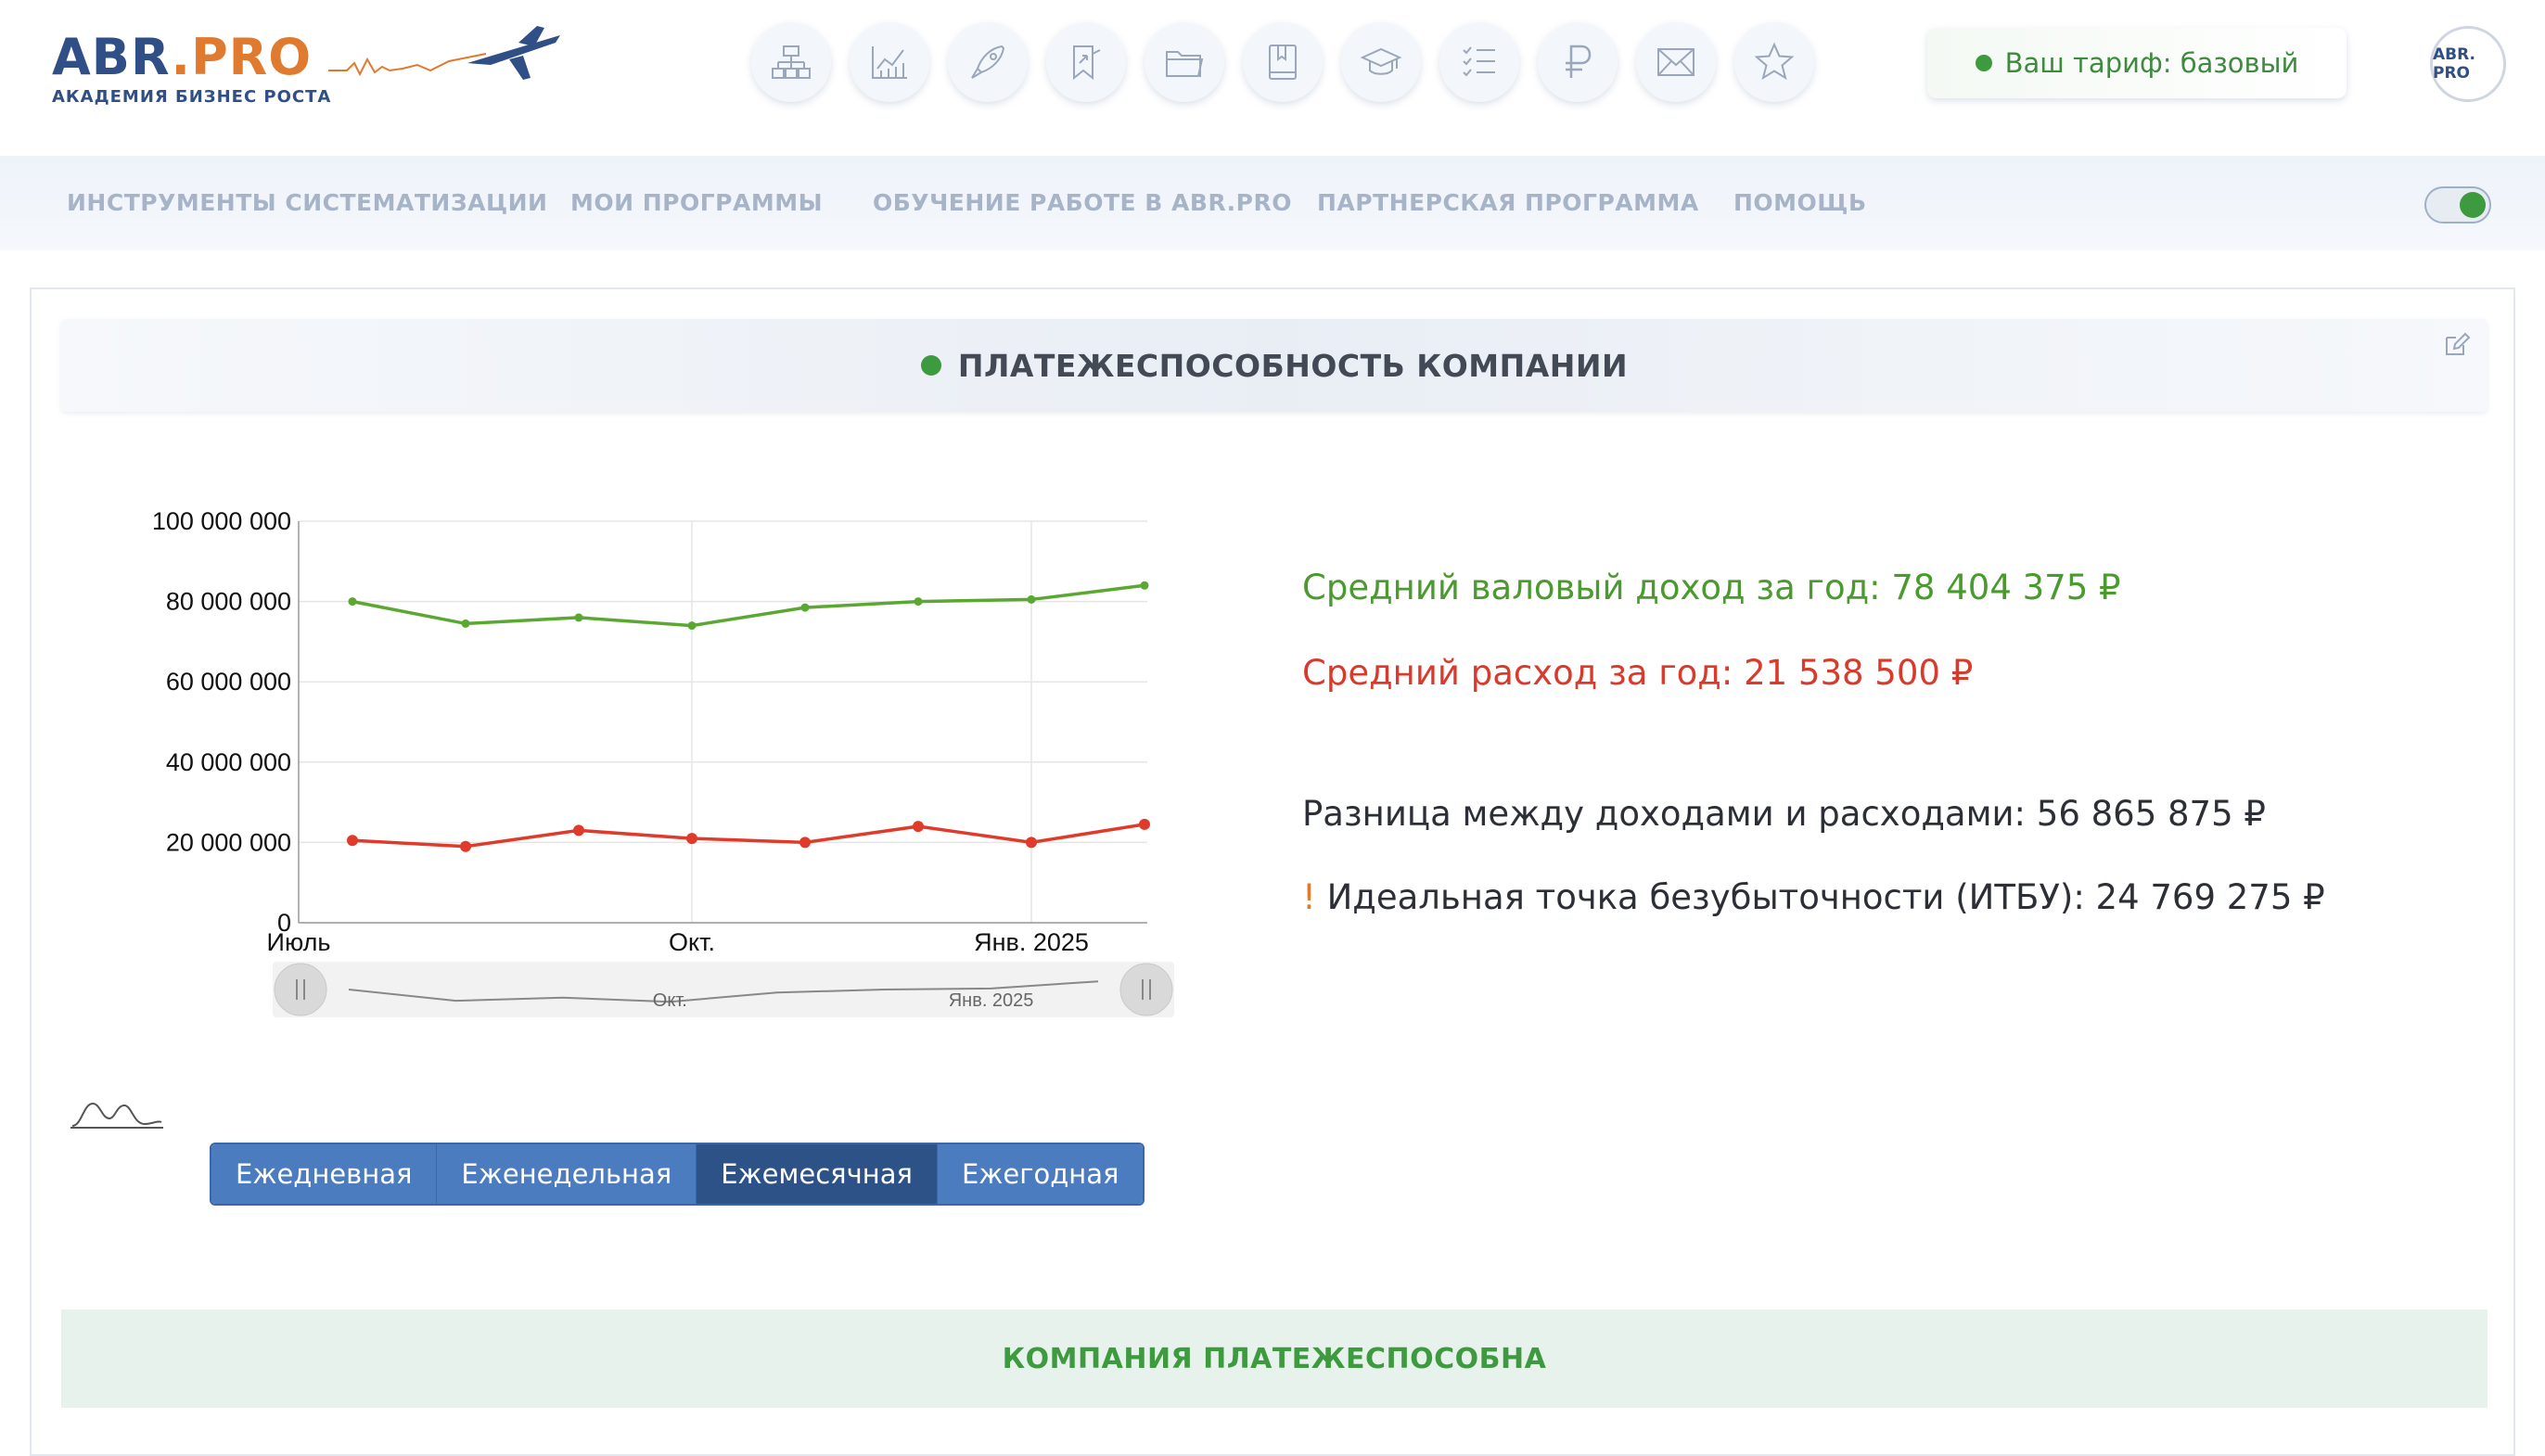 This screenshot has height=1456, width=2545. I want to click on series-0-line, so click(749, 605).